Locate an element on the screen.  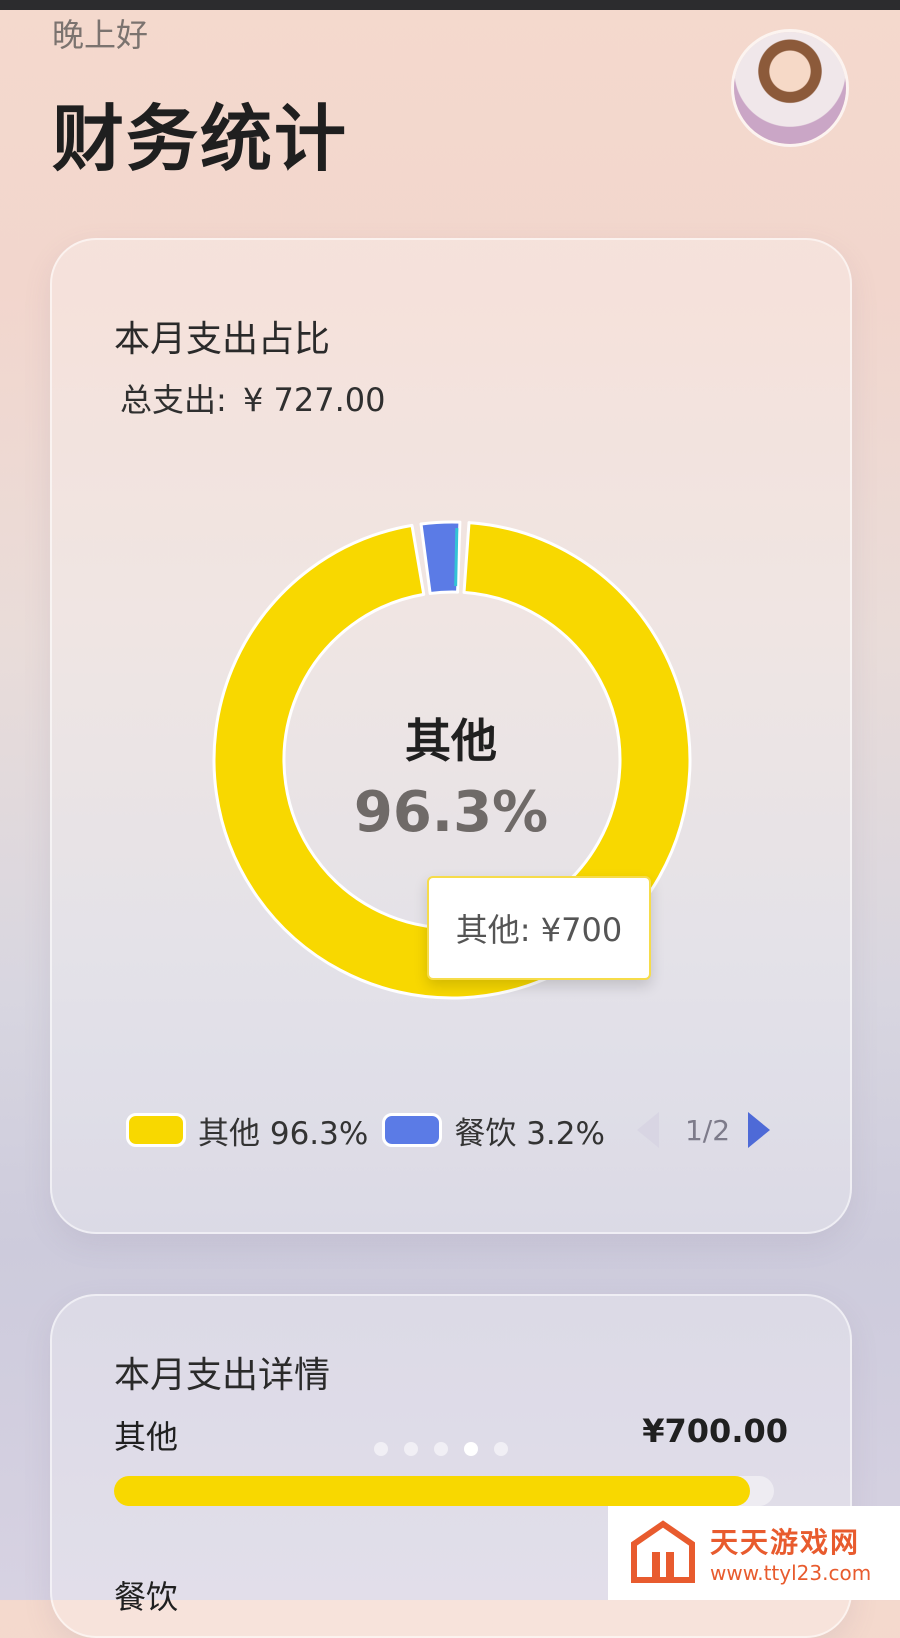
total-expense-label: 总支出: is located at coordinates (173, 400).